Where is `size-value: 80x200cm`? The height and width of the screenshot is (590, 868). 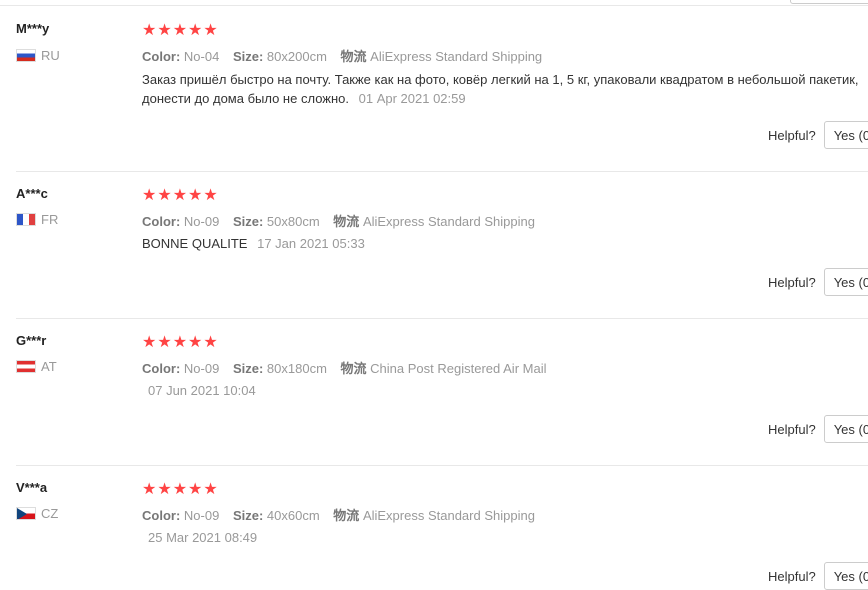
size-value: 80x200cm is located at coordinates (296, 56).